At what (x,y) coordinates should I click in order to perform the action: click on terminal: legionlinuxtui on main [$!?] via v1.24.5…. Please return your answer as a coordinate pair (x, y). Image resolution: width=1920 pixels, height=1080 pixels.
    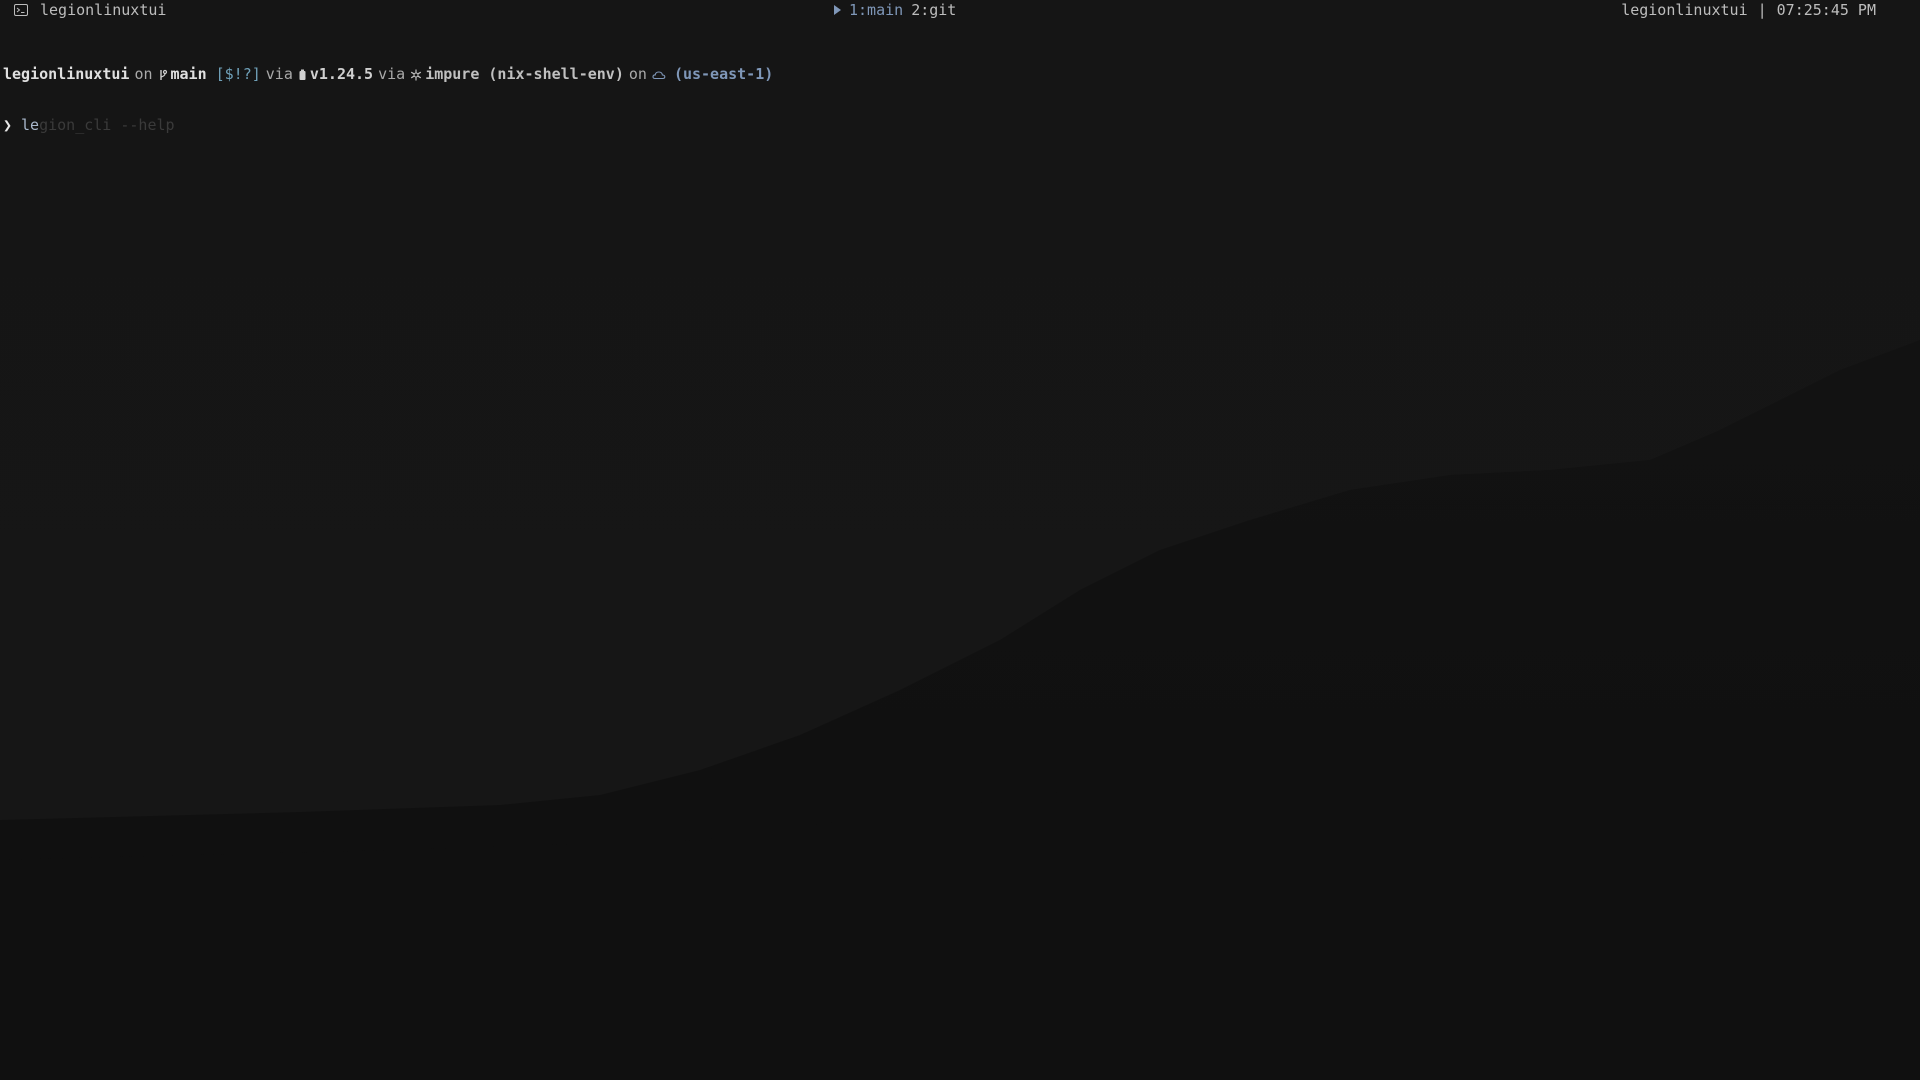
    Looking at the image, I should click on (388, 91).